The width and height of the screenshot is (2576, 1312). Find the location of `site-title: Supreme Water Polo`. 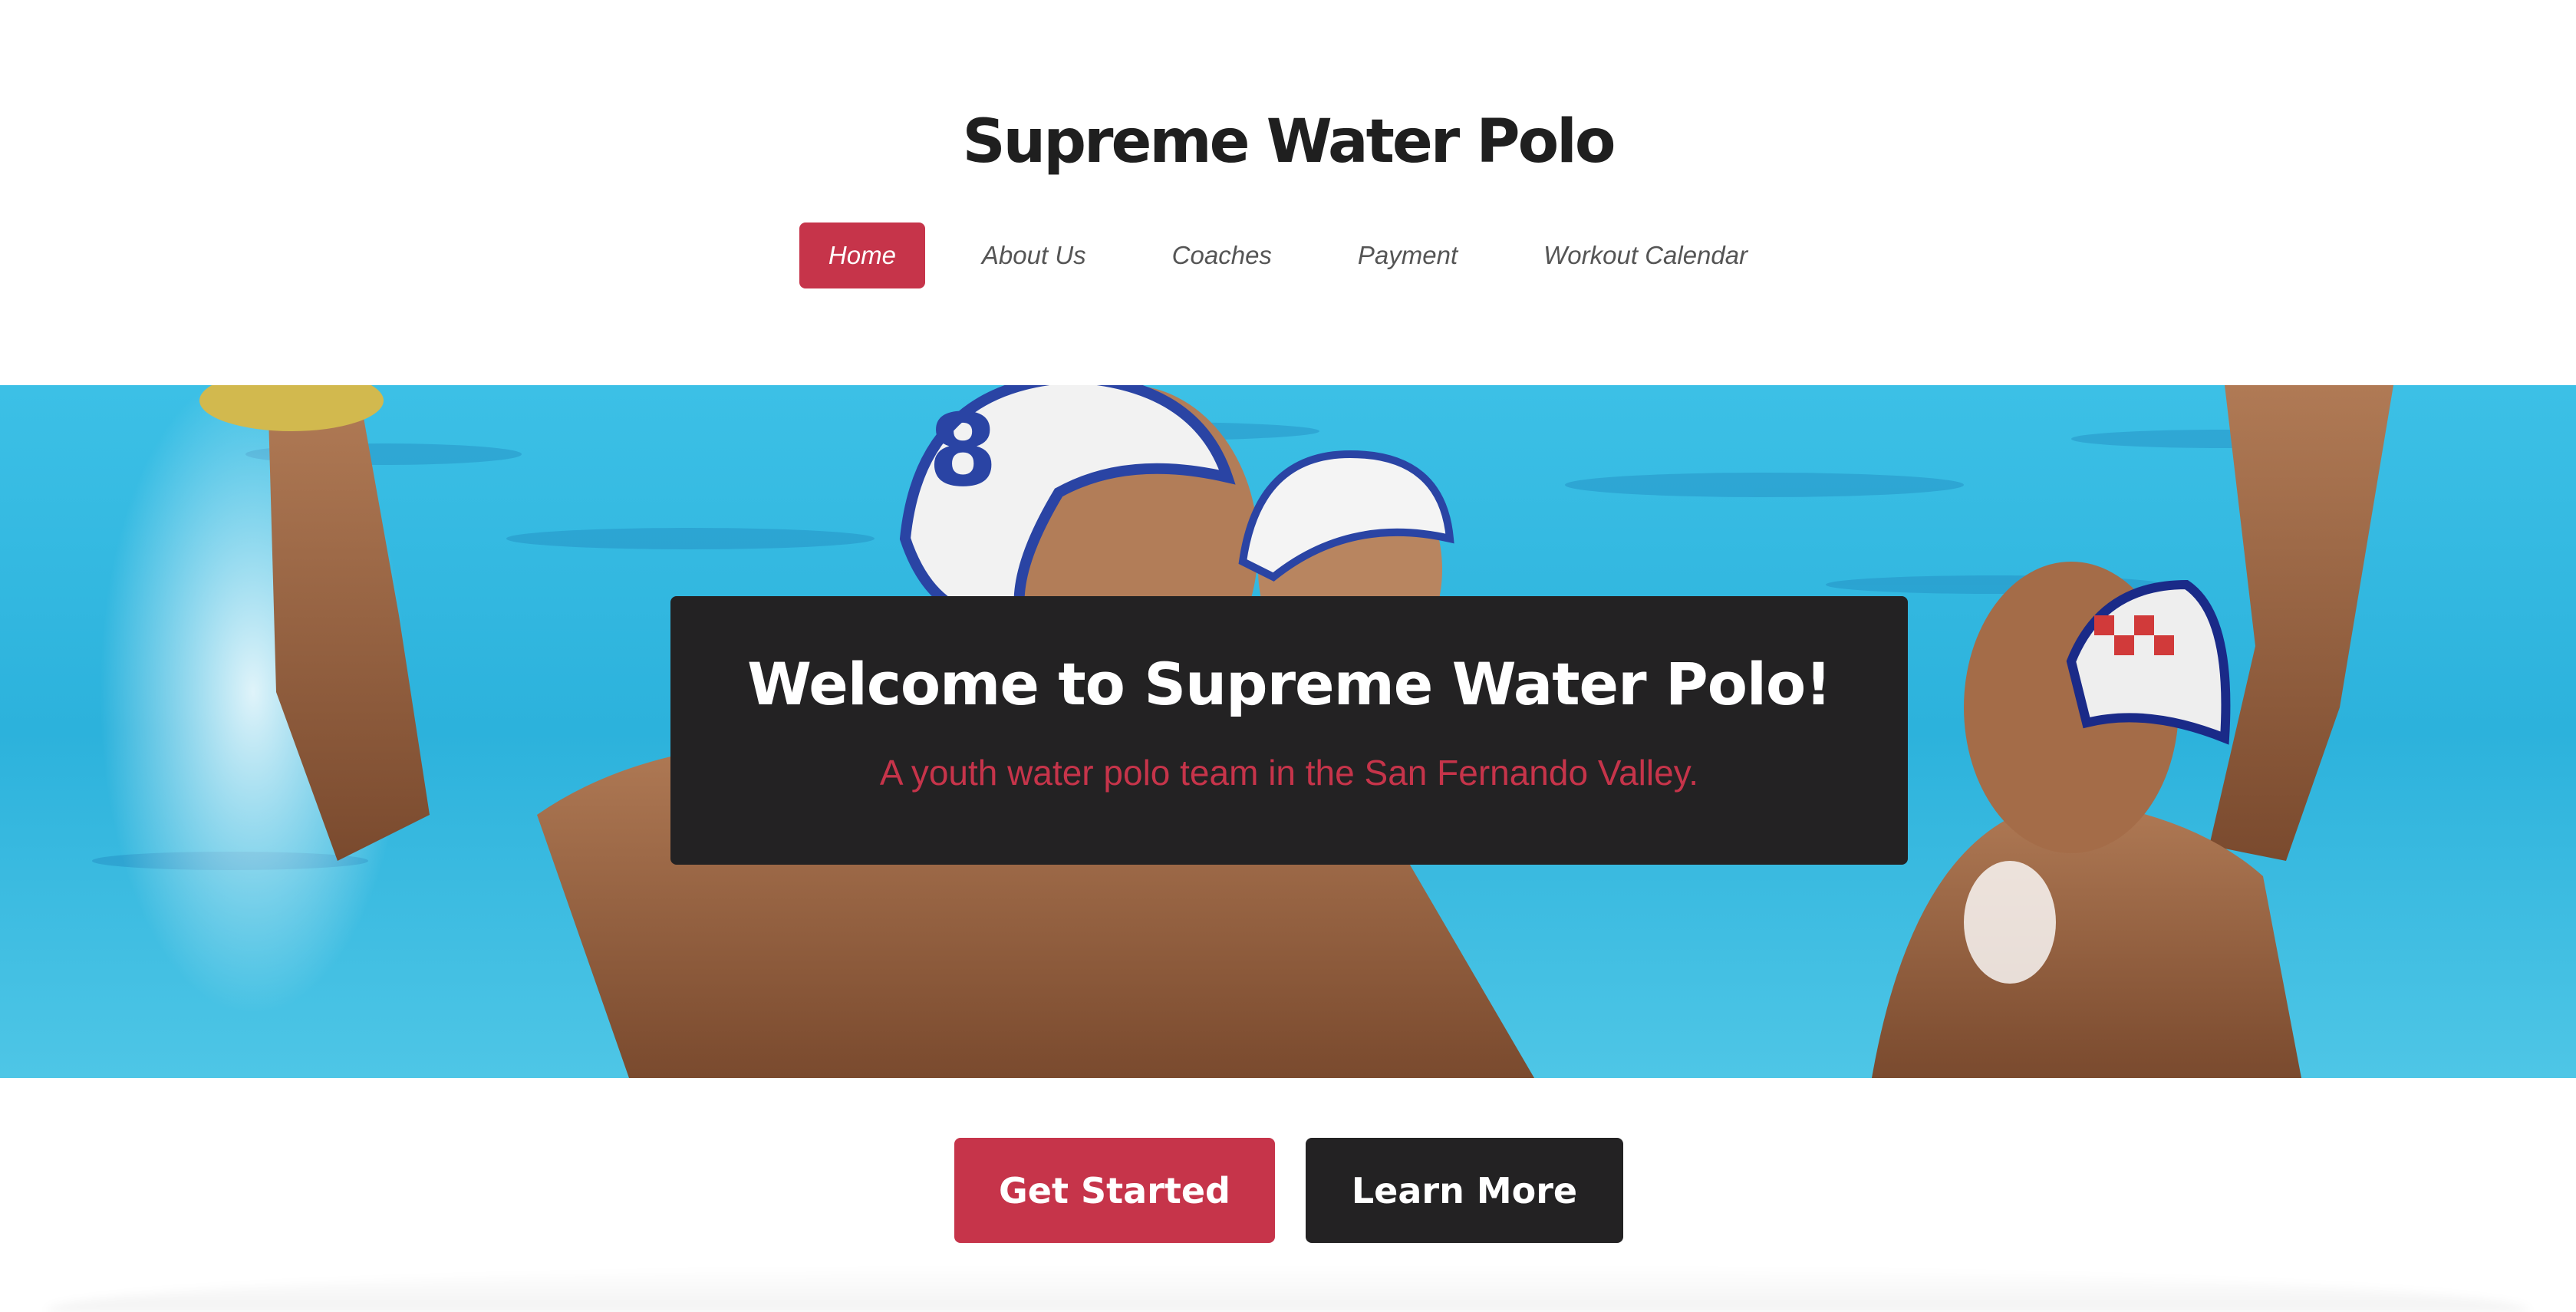

site-title: Supreme Water Polo is located at coordinates (1288, 142).